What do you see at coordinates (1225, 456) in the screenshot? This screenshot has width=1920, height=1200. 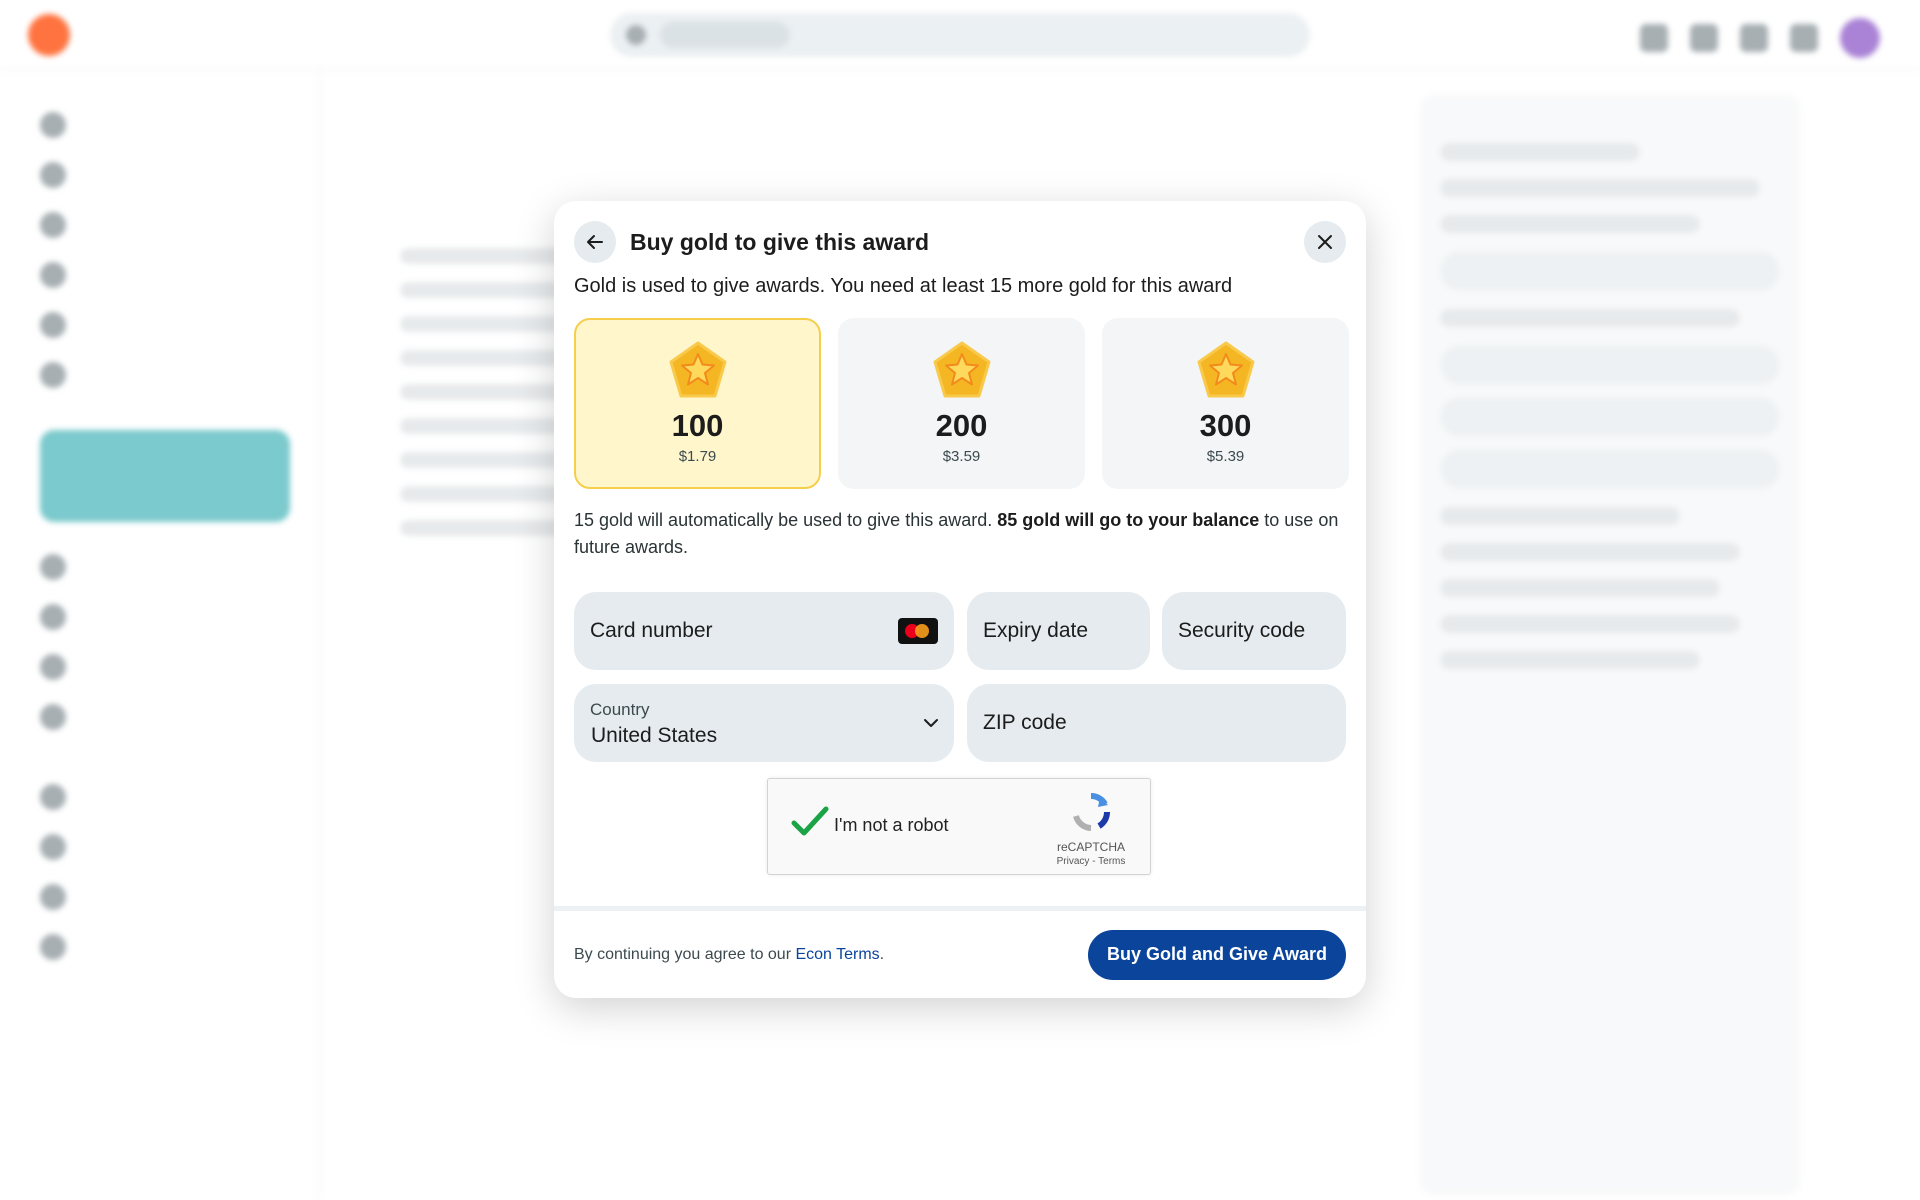 I see `package-price: $5.39` at bounding box center [1225, 456].